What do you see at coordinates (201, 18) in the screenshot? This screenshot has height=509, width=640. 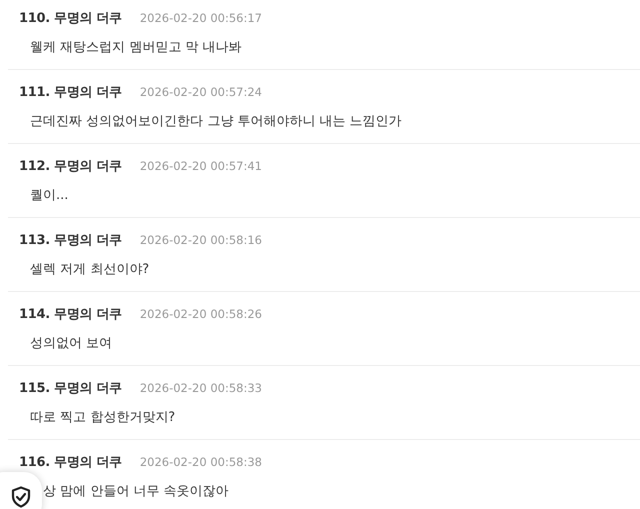 I see `comment-time: 2026-02-20 00:56:17` at bounding box center [201, 18].